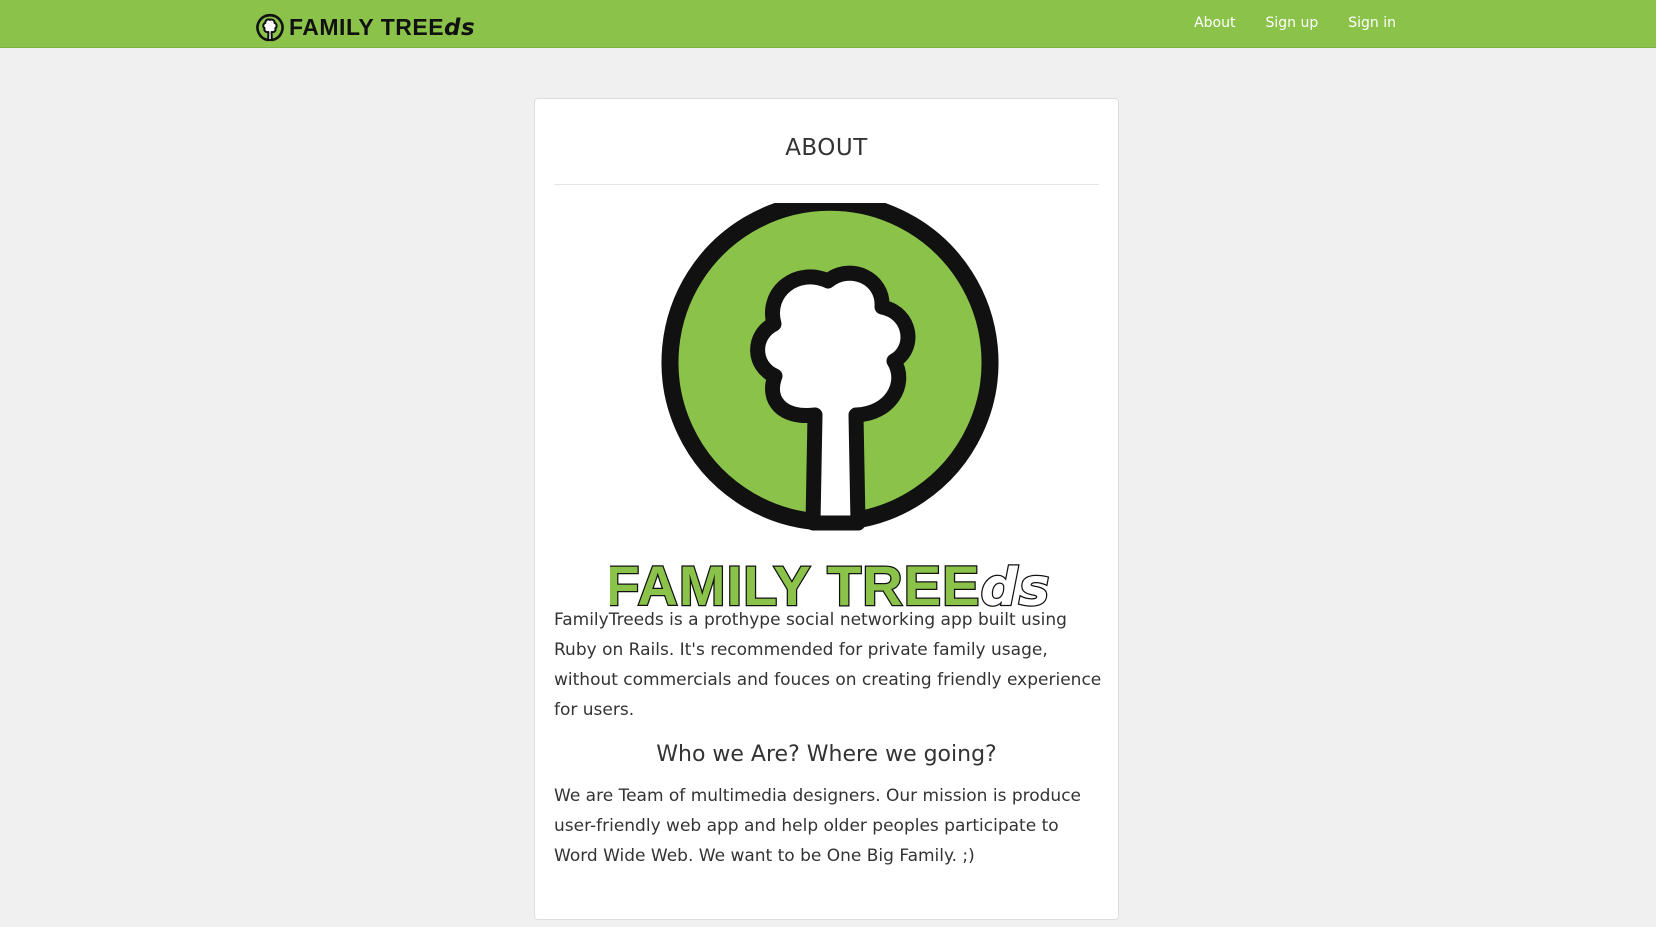  I want to click on brand-wordmark: FAMILY TREEds, so click(382, 27).